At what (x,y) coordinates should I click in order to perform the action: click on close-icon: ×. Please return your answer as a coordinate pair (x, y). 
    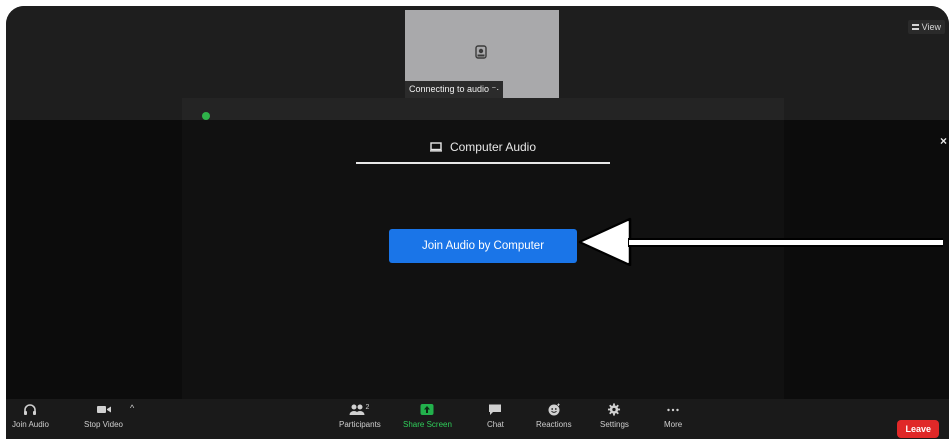
    Looking at the image, I should click on (943, 141).